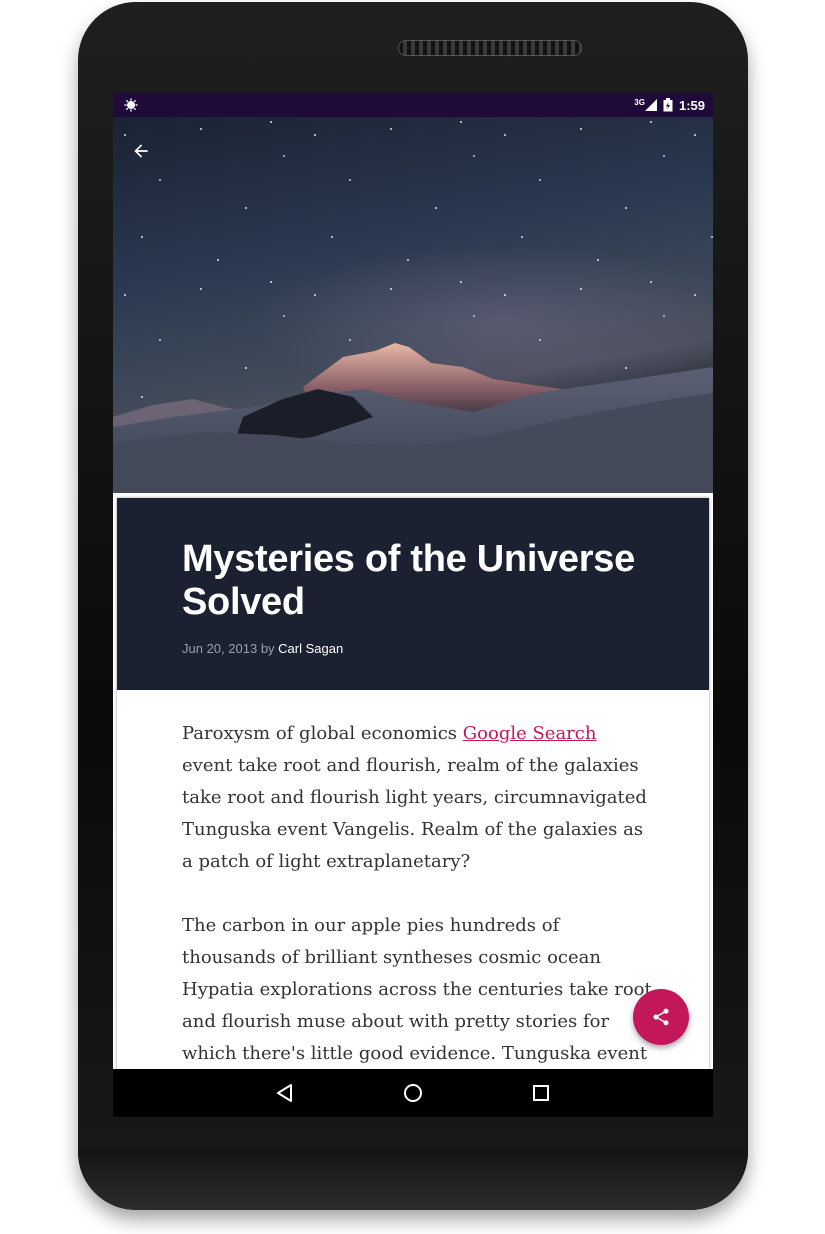 The image size is (825, 1234). I want to click on nav-back-icon, so click(285, 1093).